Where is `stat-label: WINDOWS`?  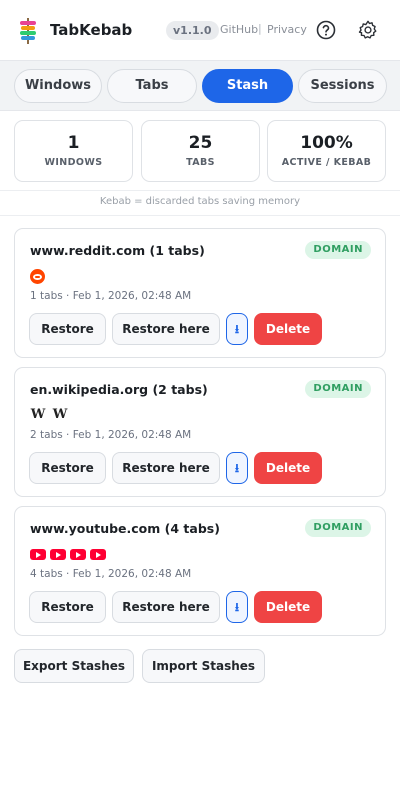 stat-label: WINDOWS is located at coordinates (73, 162).